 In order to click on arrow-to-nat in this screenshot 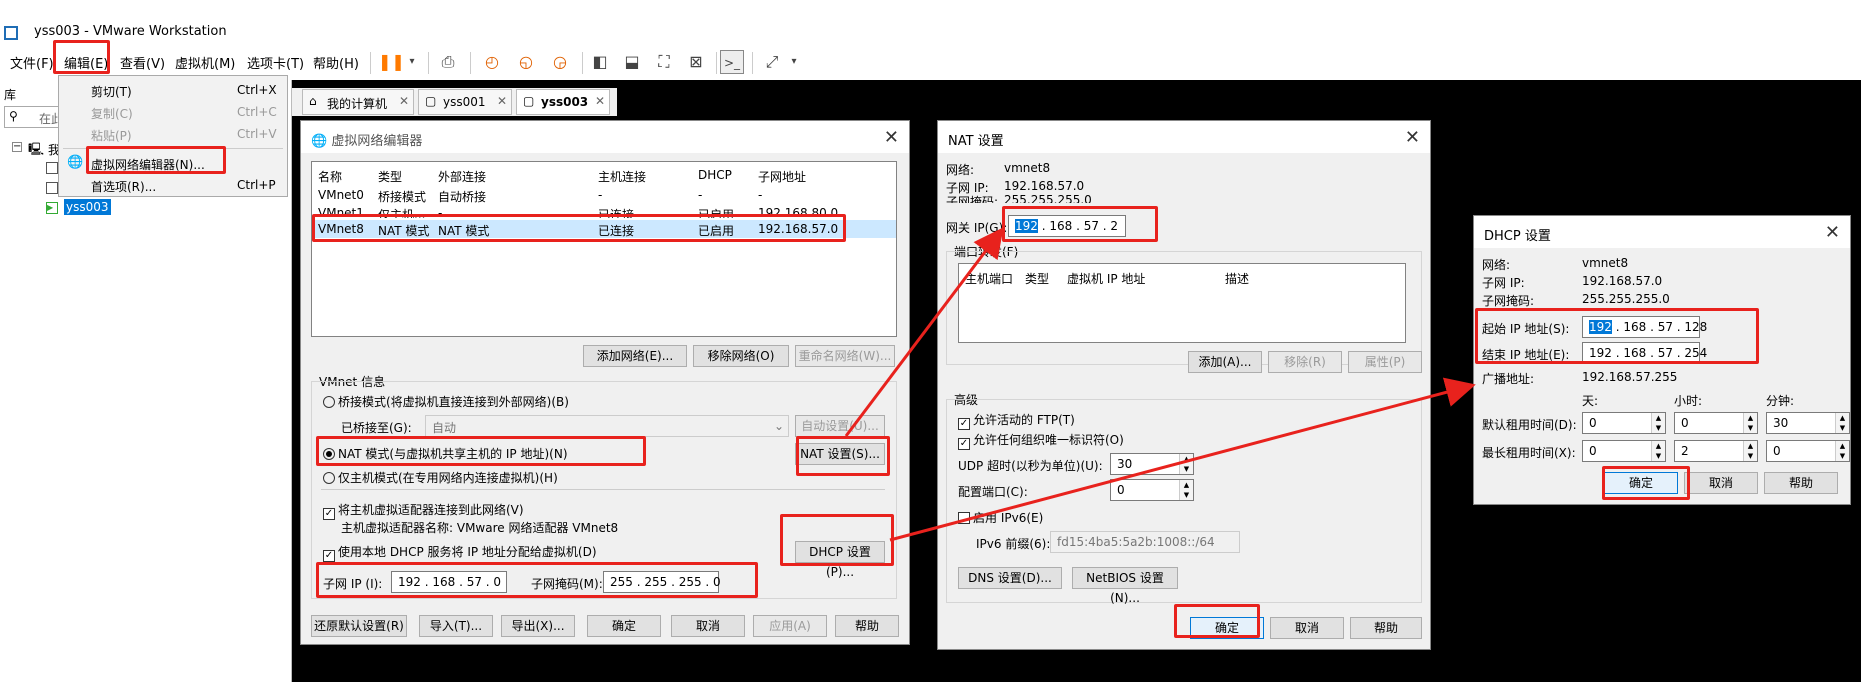, I will do `click(924, 332)`.